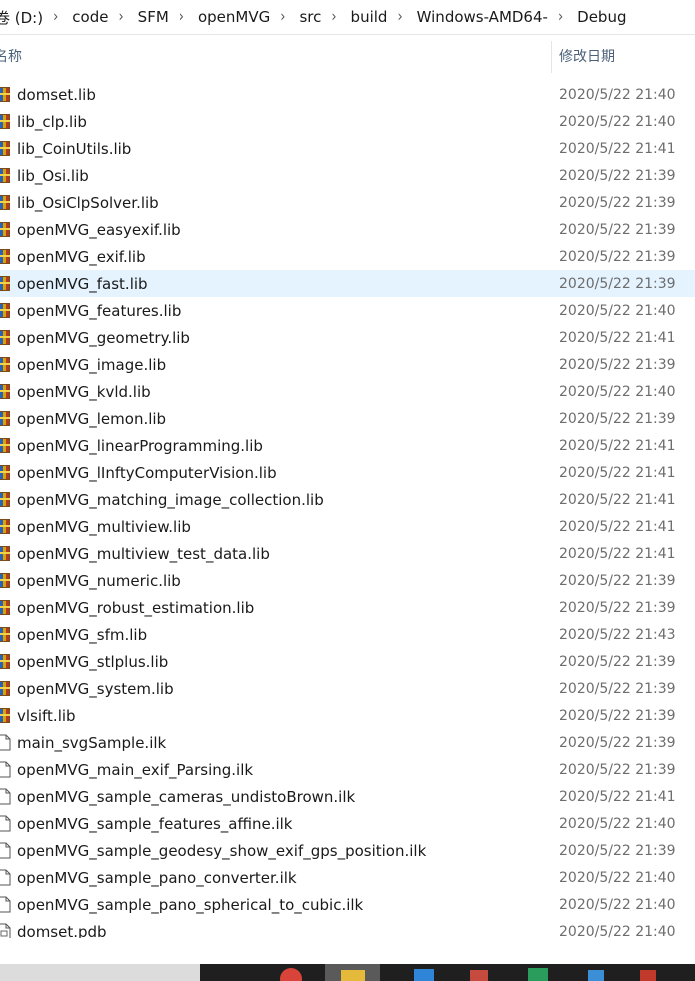  I want to click on file-name: openMVG_features.lib, so click(99, 310).